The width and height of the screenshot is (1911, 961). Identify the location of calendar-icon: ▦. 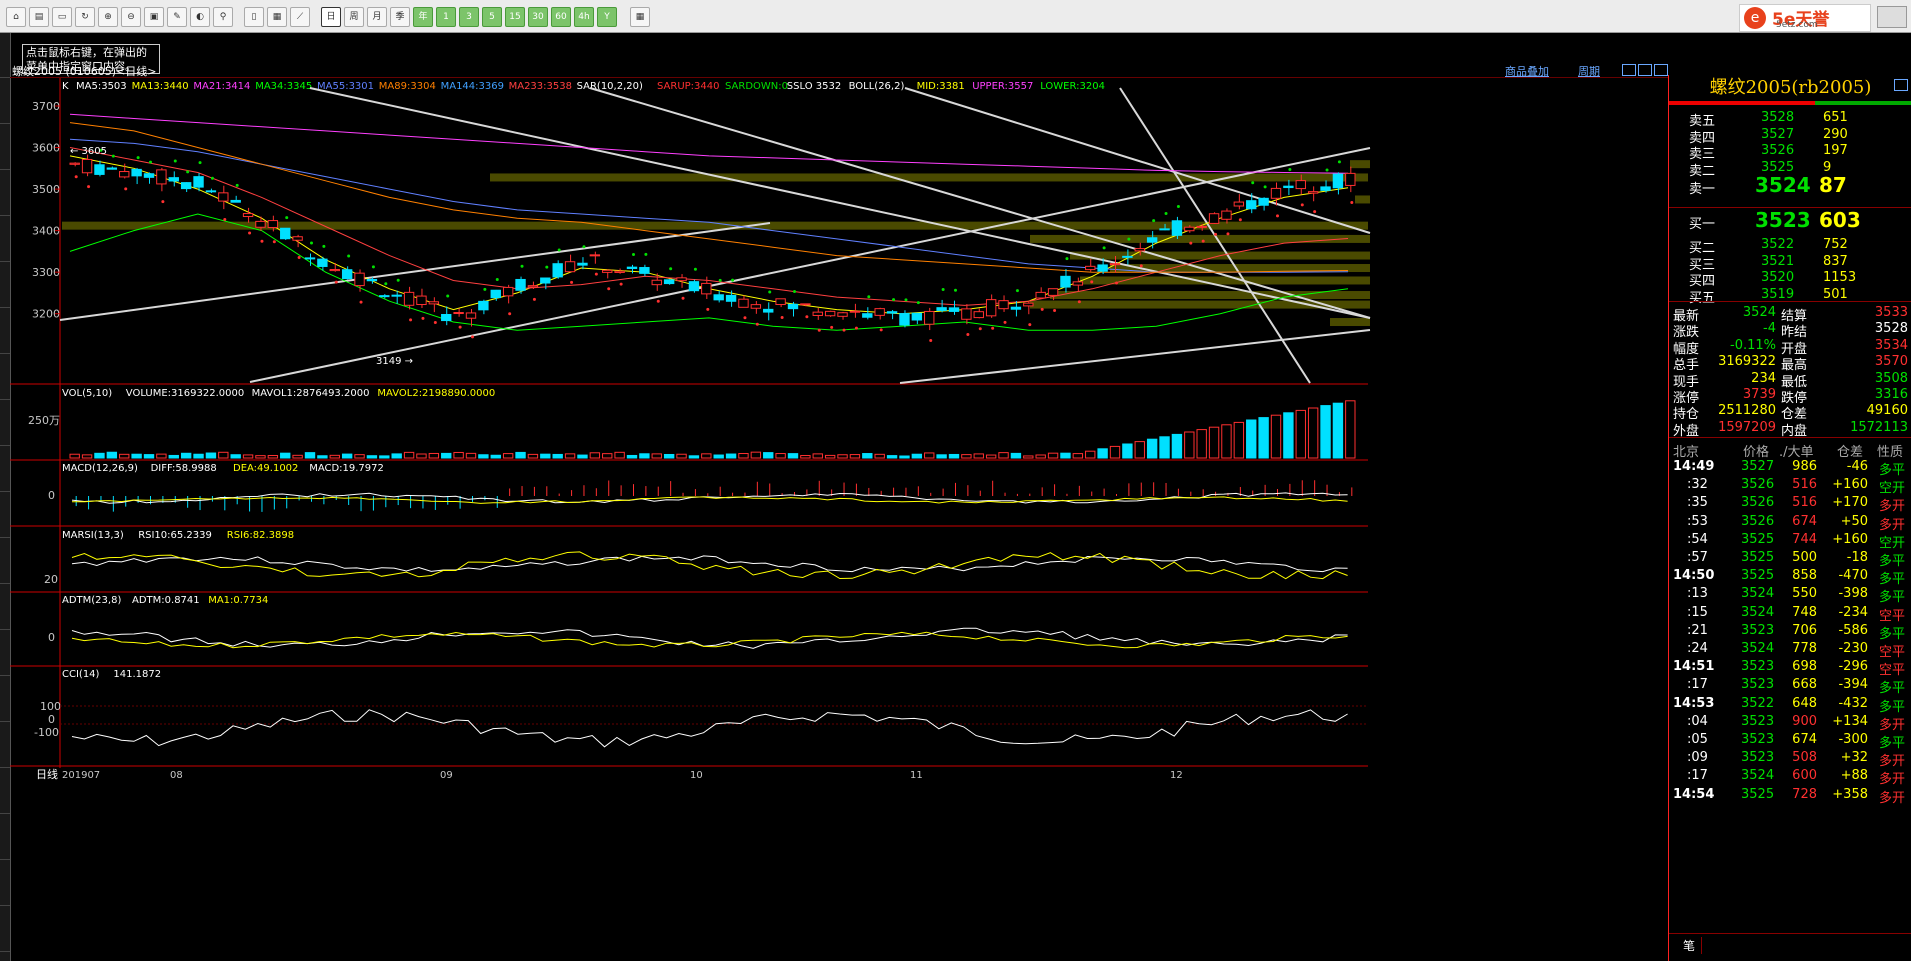
(640, 17).